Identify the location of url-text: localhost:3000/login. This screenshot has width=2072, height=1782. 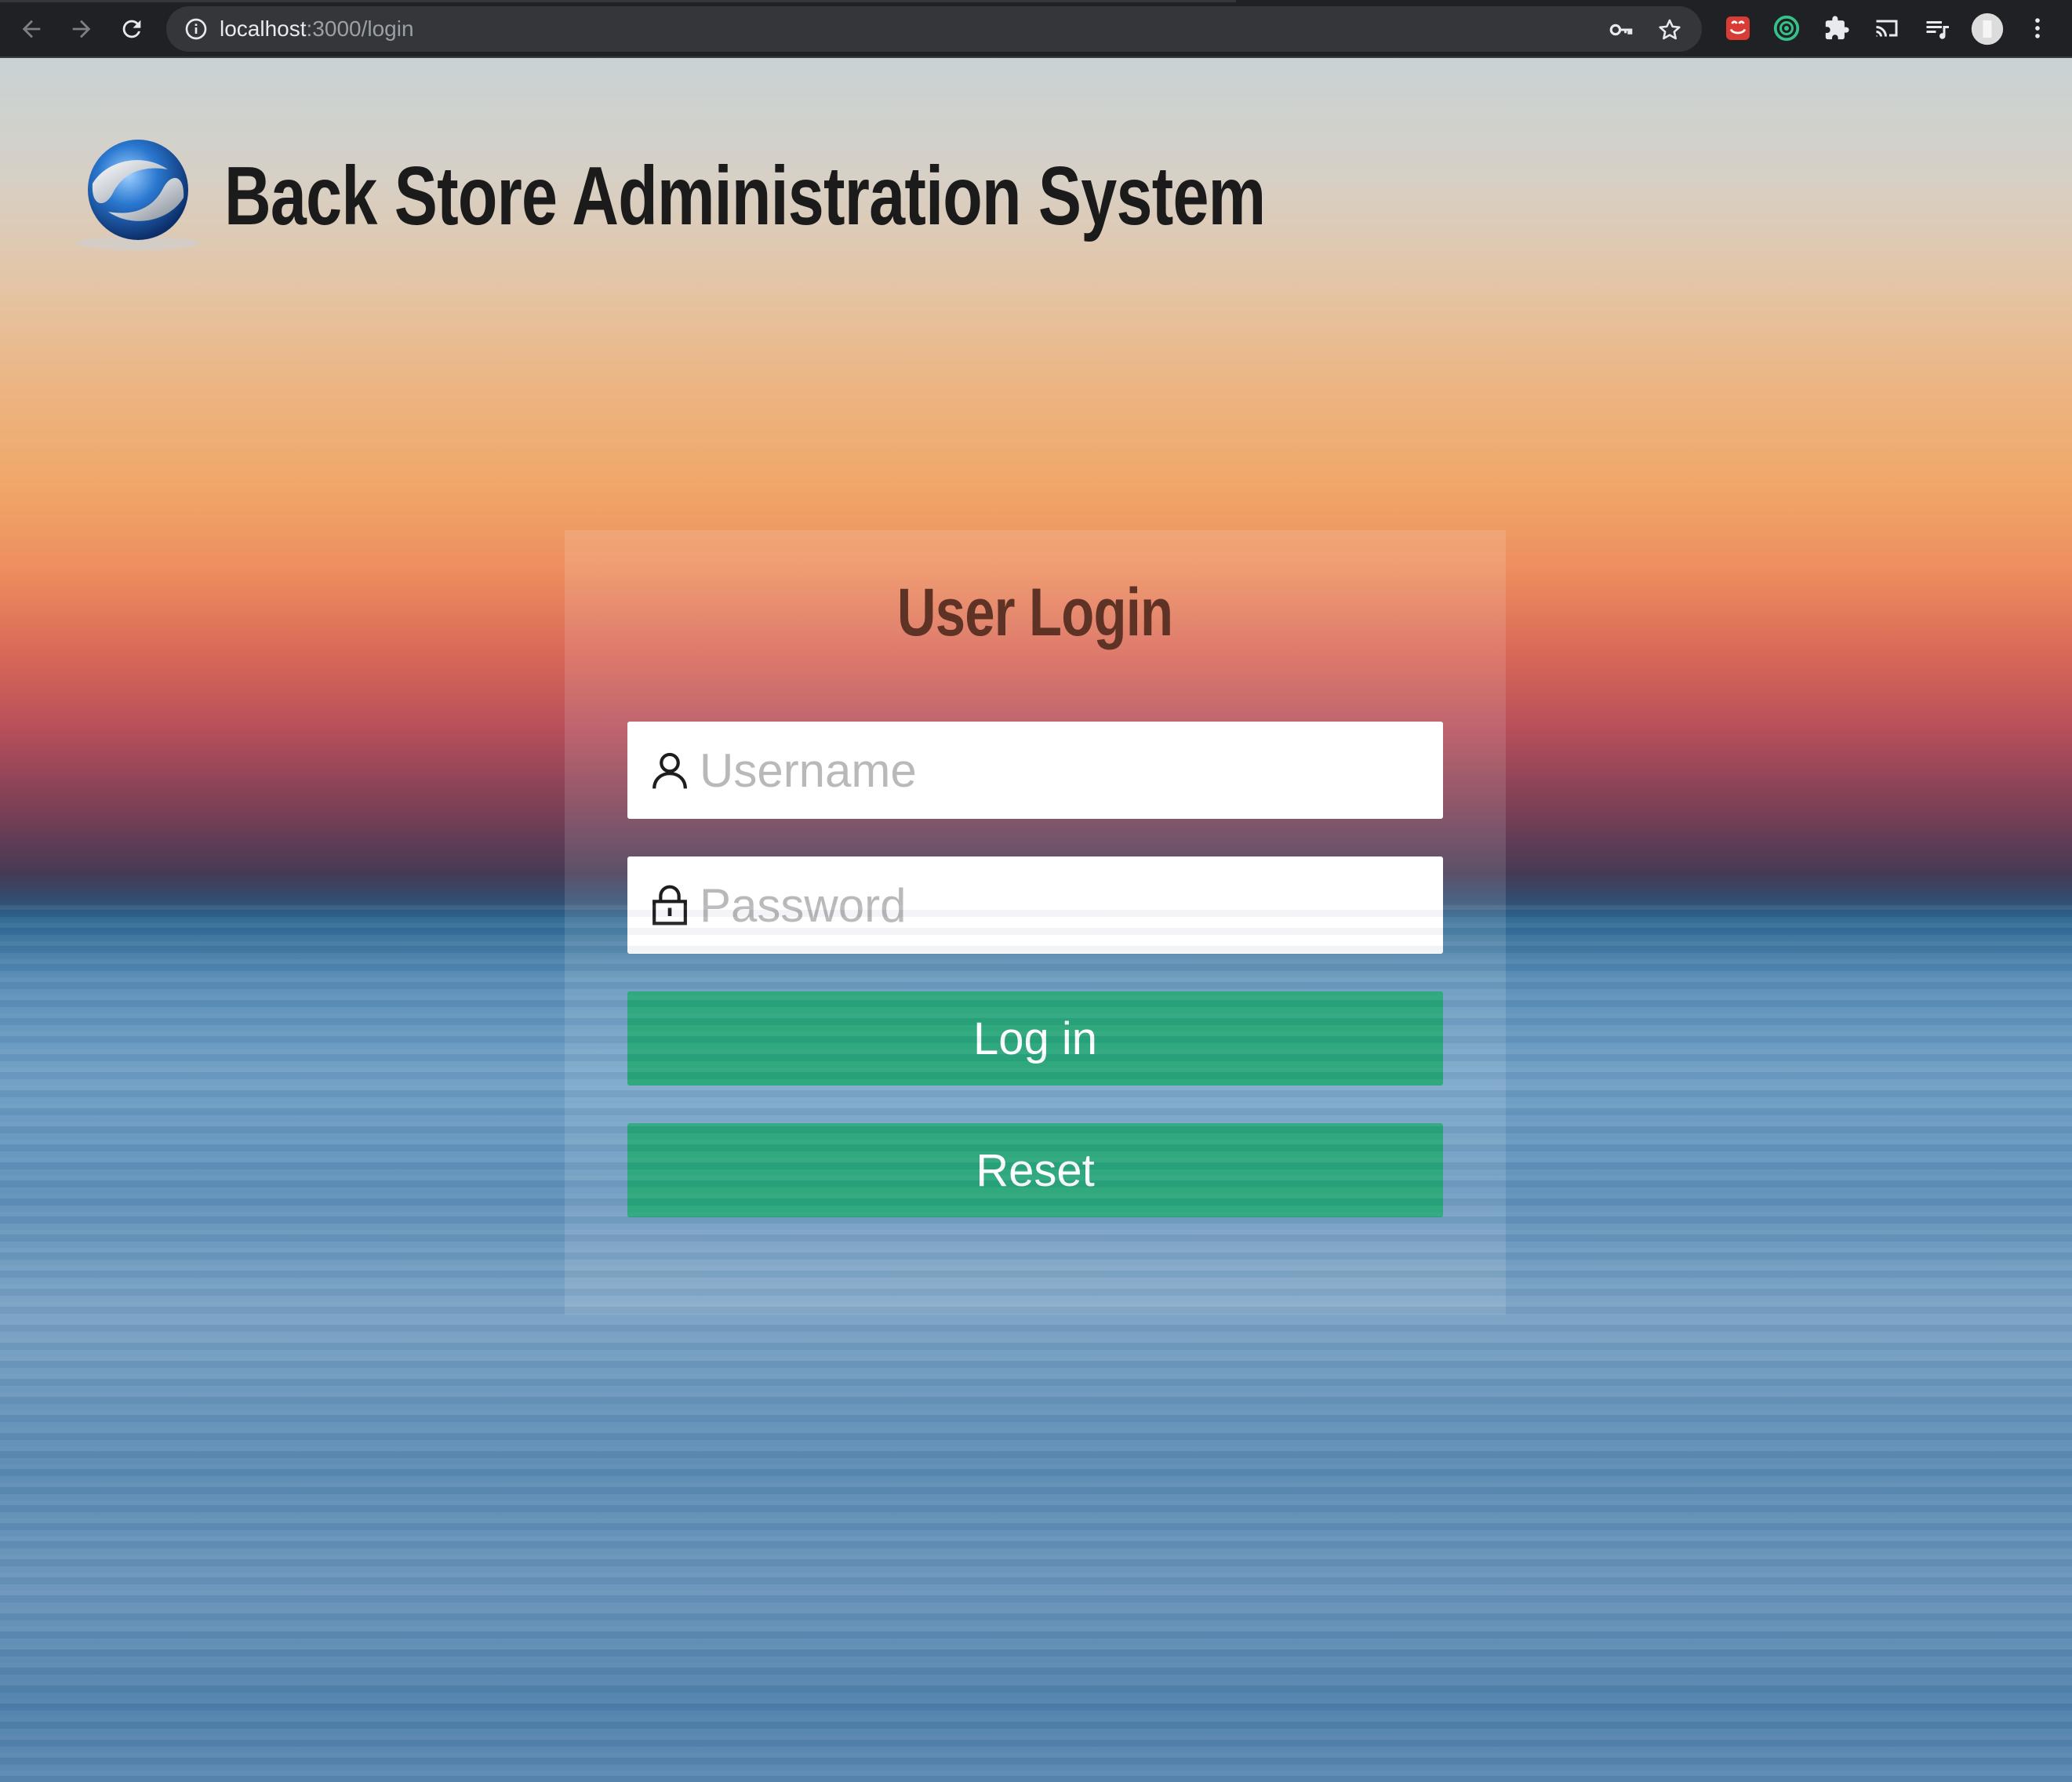
(317, 29).